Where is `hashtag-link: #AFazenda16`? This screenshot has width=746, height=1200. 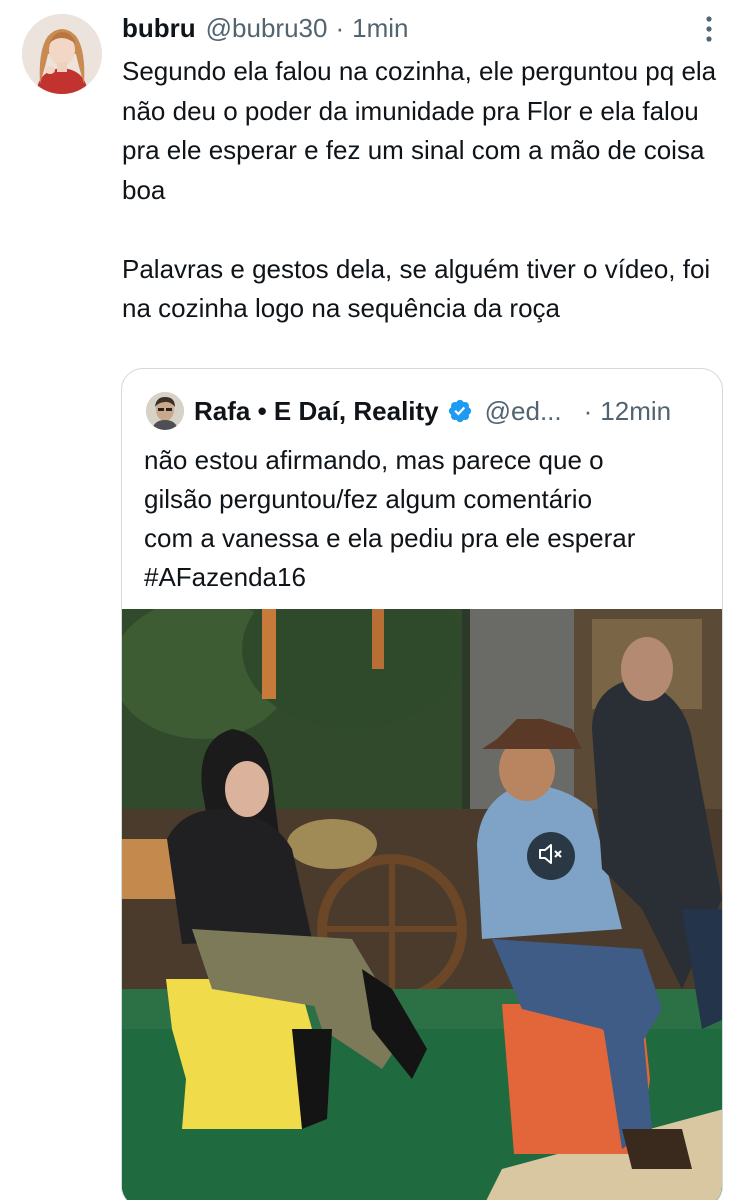 hashtag-link: #AFazenda16 is located at coordinates (427, 577).